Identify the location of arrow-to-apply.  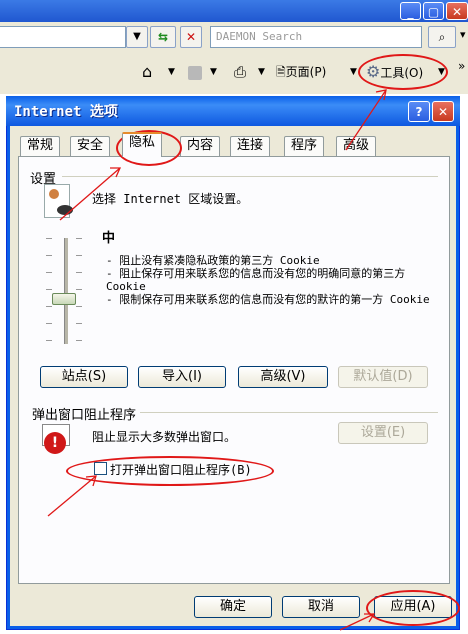
(357, 622).